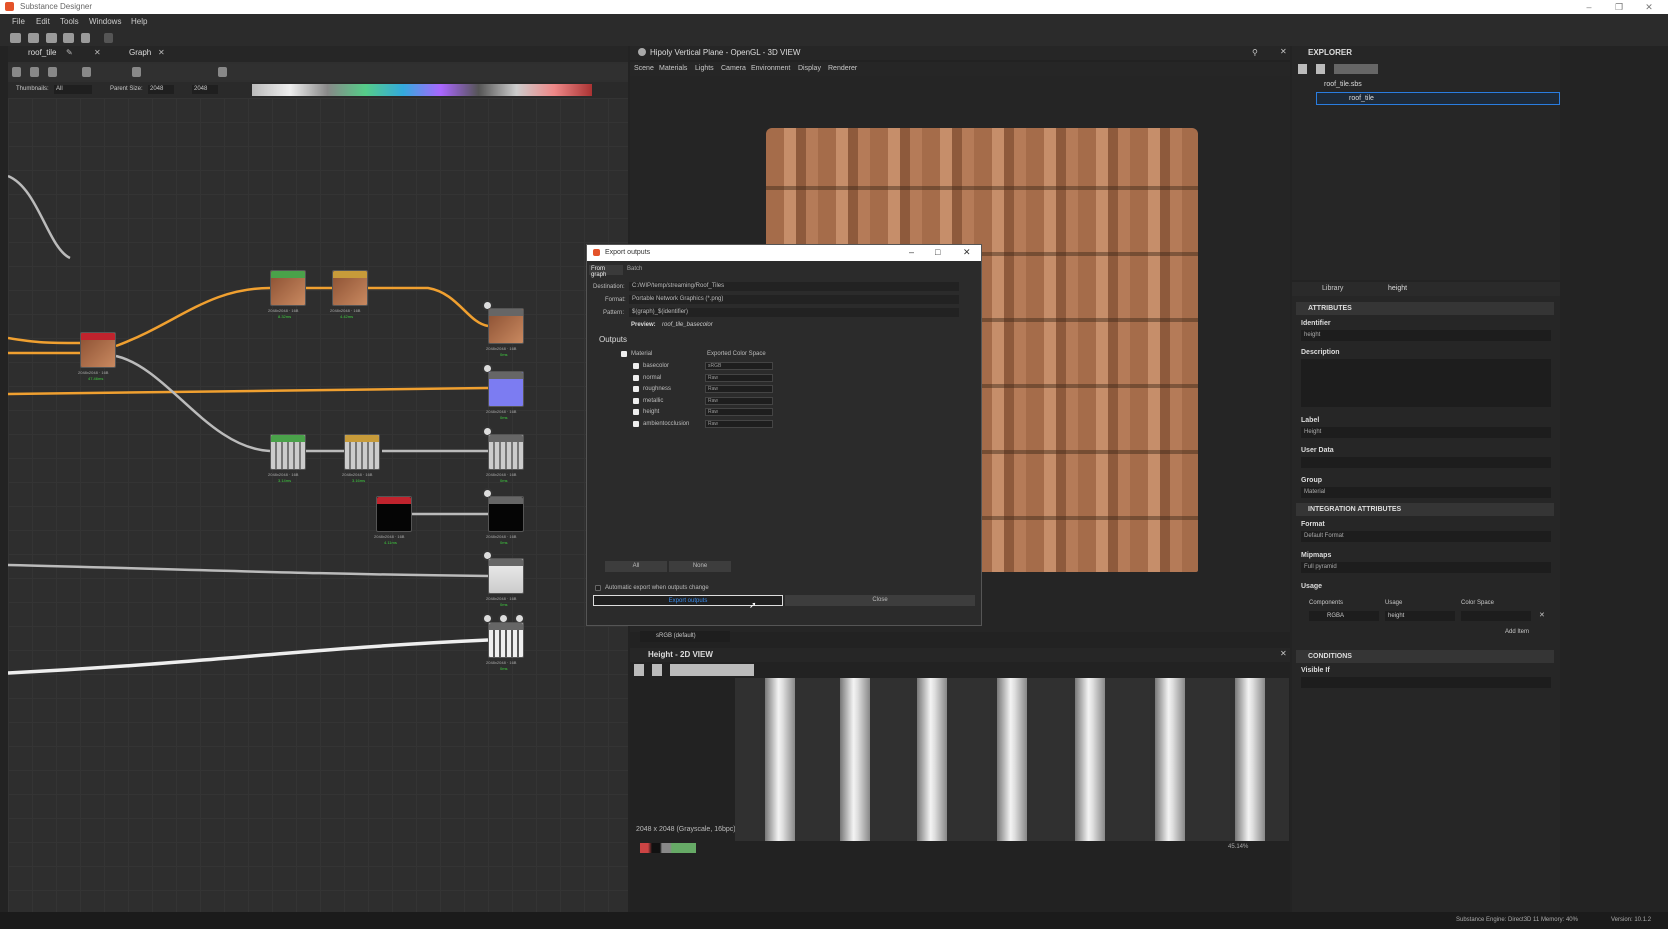 The height and width of the screenshot is (929, 1668). Describe the element at coordinates (1517, 632) in the screenshot. I see `add-item-button: Add Item` at that location.